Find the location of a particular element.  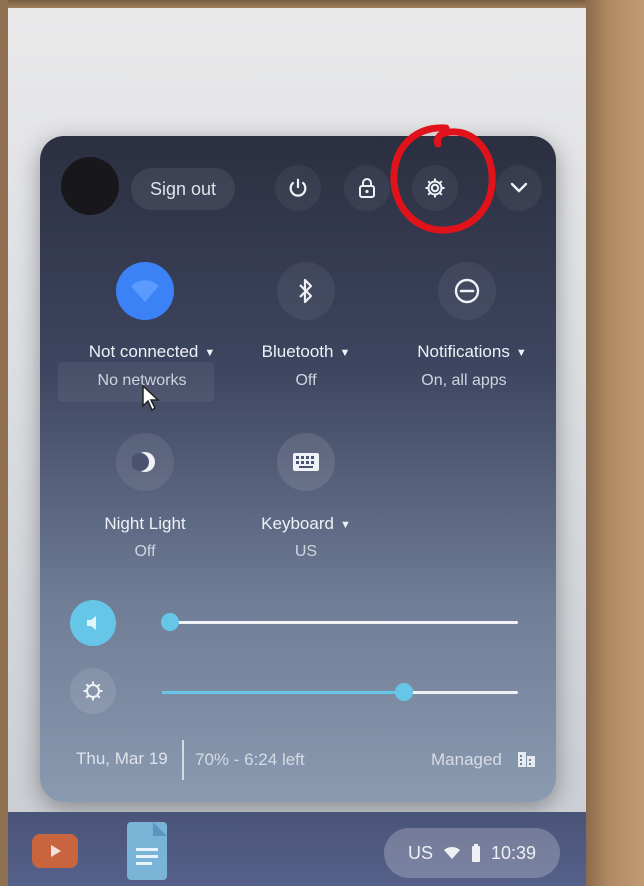

keyboard-icon is located at coordinates (306, 462).